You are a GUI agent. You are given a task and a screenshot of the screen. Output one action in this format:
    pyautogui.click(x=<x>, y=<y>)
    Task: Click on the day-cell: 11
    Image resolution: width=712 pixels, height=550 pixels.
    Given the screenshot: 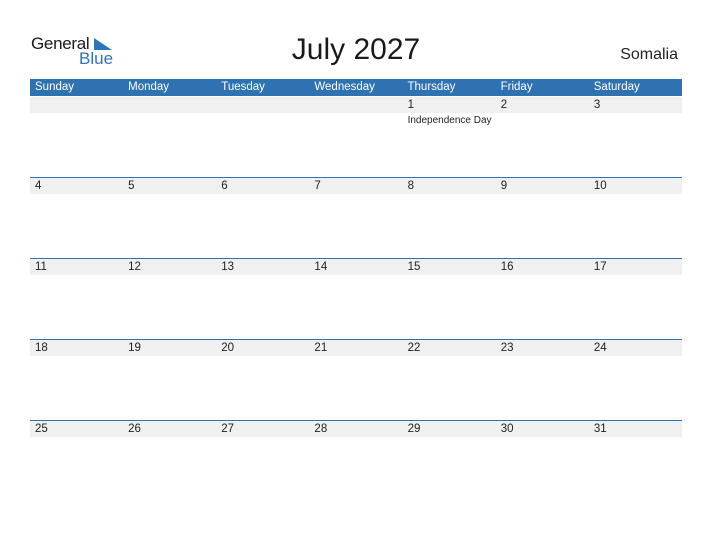 What is the action you would take?
    pyautogui.click(x=76, y=299)
    